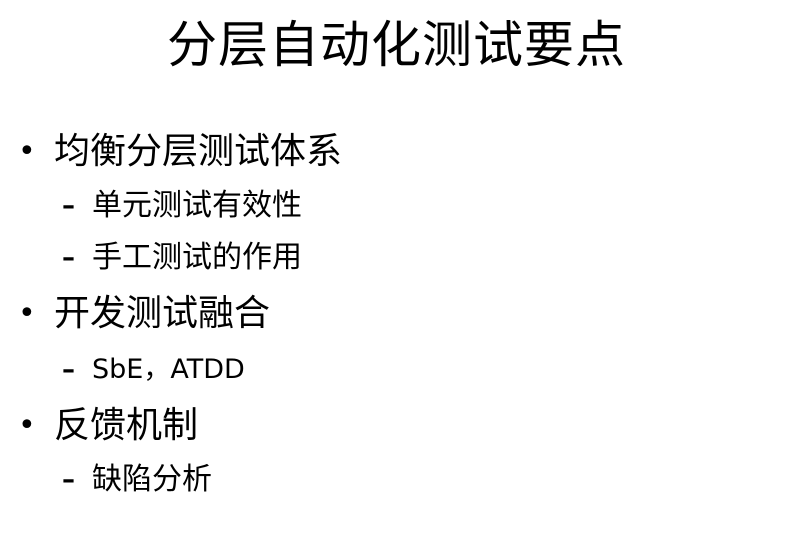 The image size is (793, 556). I want to click on sub-bullet-item: – 手工测试的作用, so click(182, 258).